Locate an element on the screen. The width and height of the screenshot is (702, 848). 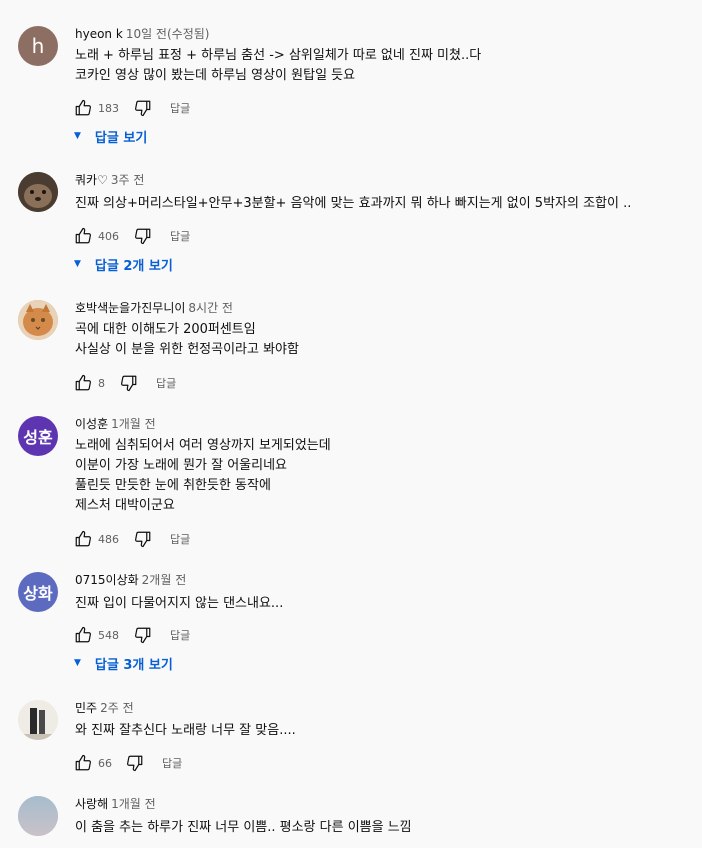
comment-author: 쿼카♡ is located at coordinates (91, 180).